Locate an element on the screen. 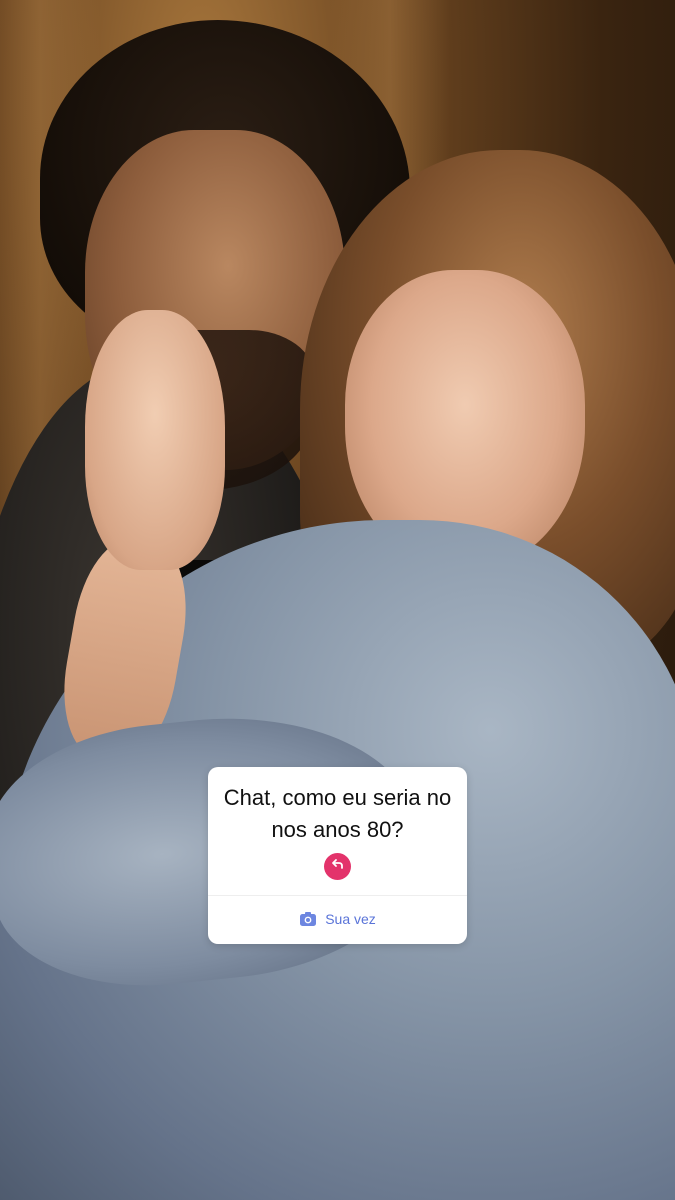 The image size is (675, 1200). reply-arrow-icon is located at coordinates (338, 866).